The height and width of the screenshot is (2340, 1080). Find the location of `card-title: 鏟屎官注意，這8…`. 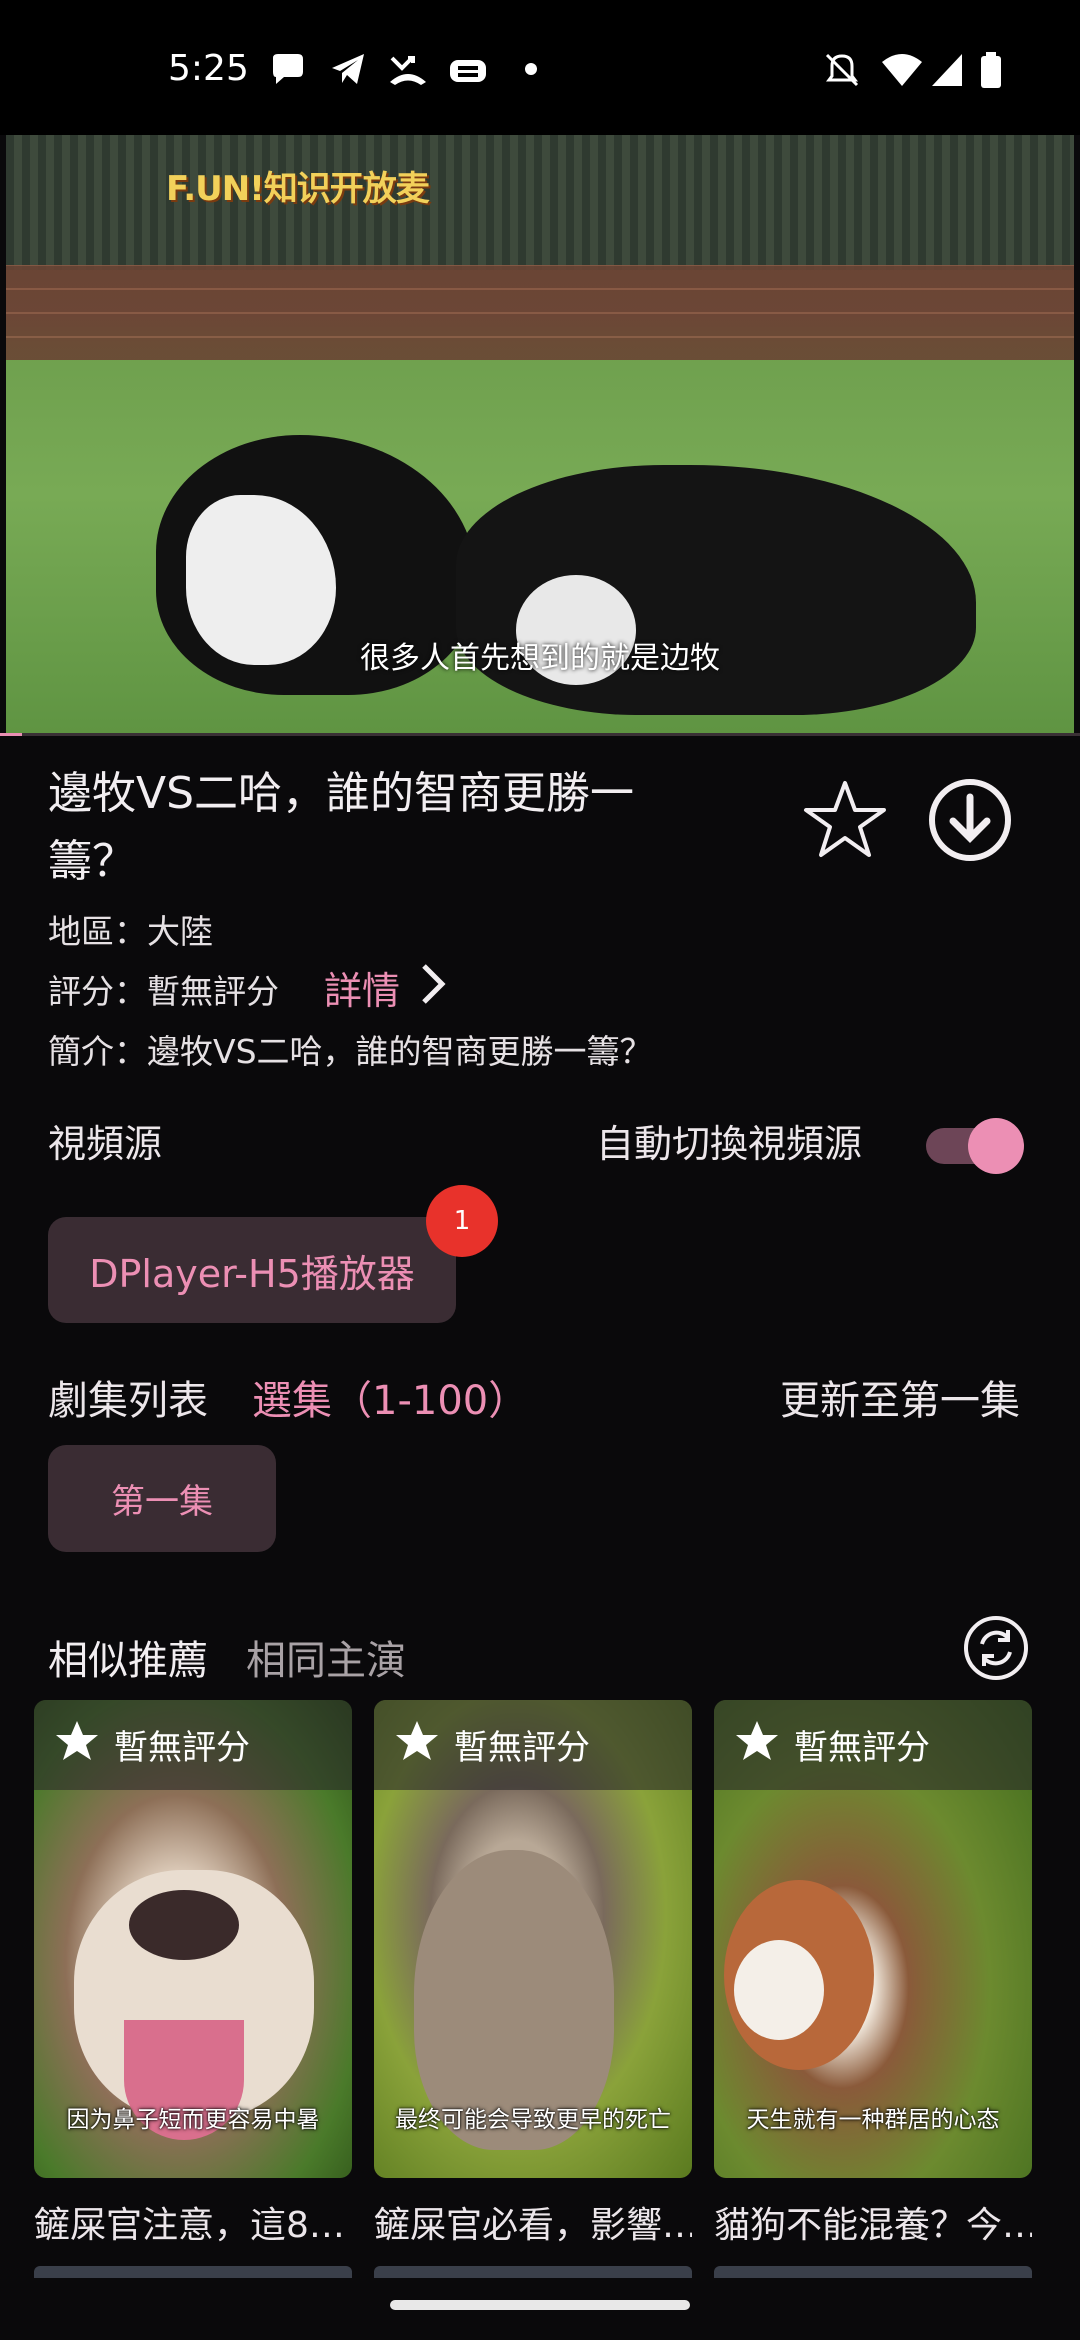

card-title: 鏟屎官注意，這8… is located at coordinates (193, 2222).